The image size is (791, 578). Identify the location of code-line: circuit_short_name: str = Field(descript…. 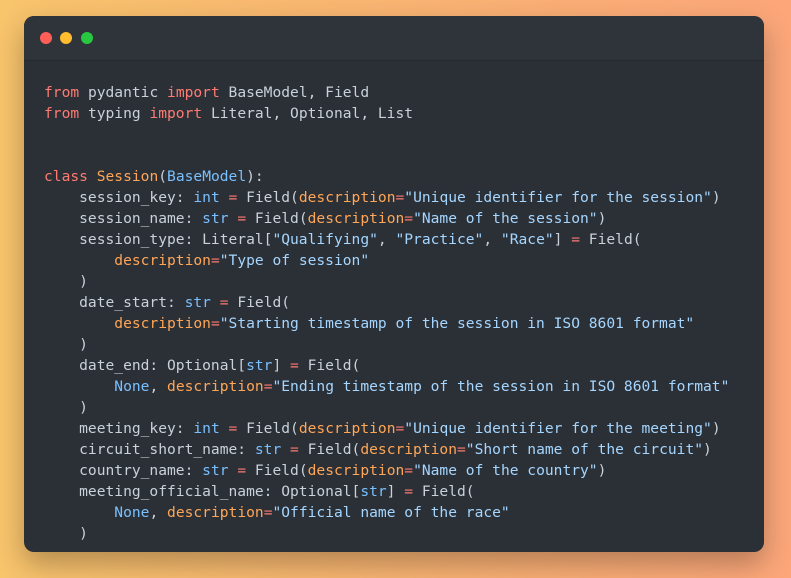
(386, 449).